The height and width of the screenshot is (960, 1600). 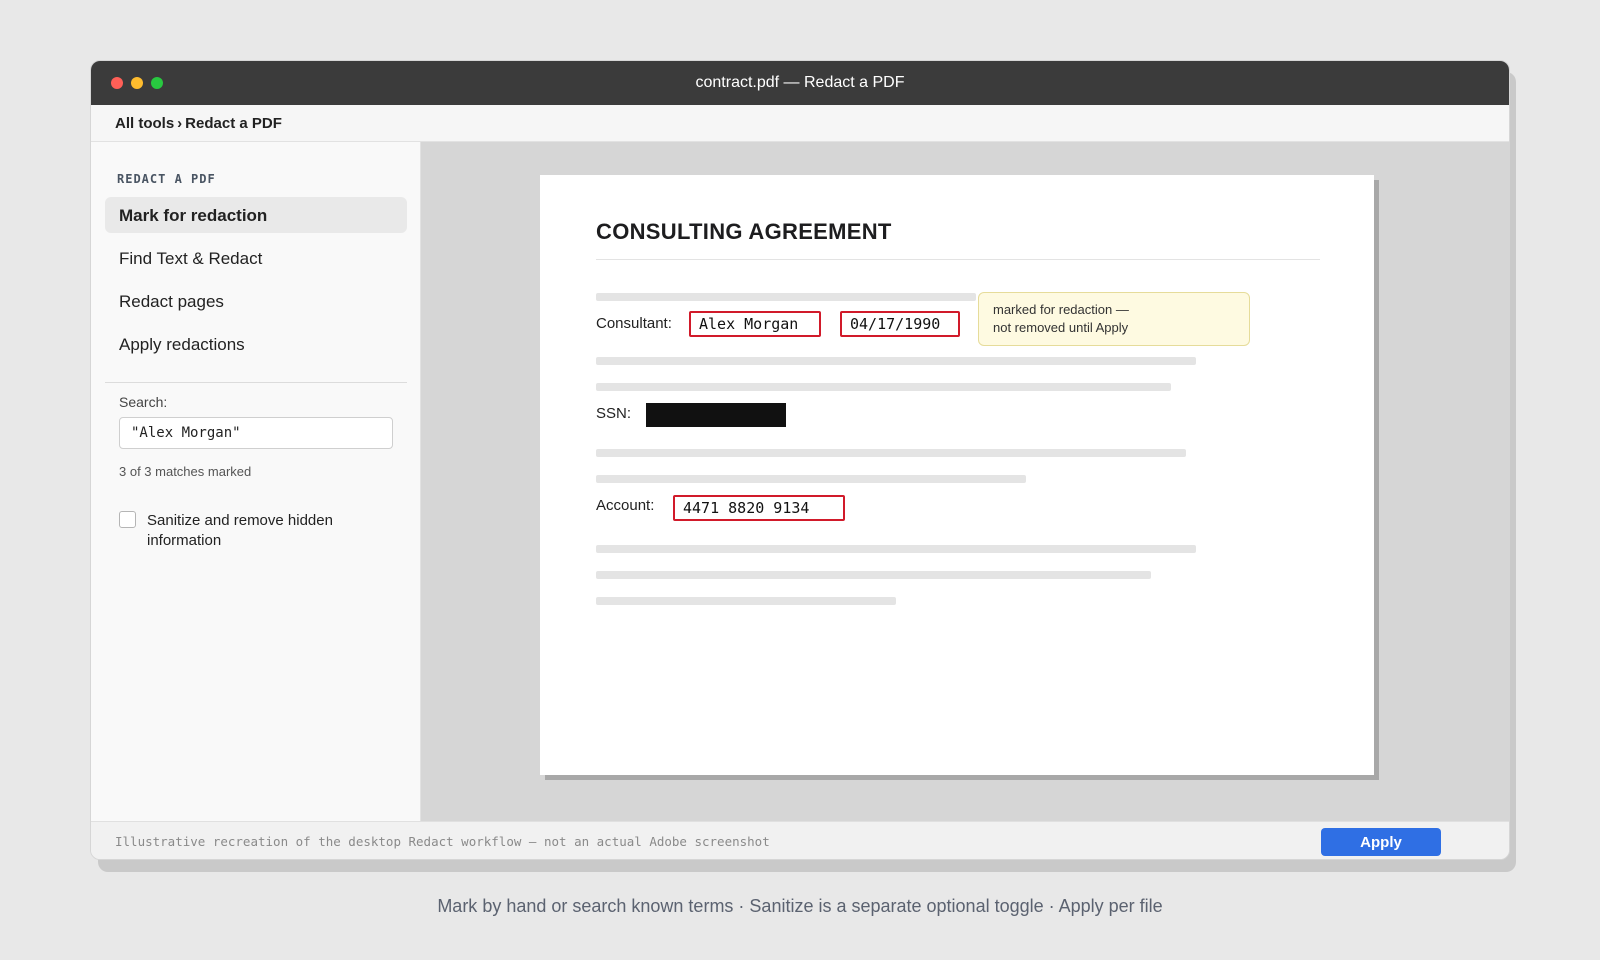 I want to click on sidebar-item-apply-redactions: Apply redactions, so click(x=256, y=344).